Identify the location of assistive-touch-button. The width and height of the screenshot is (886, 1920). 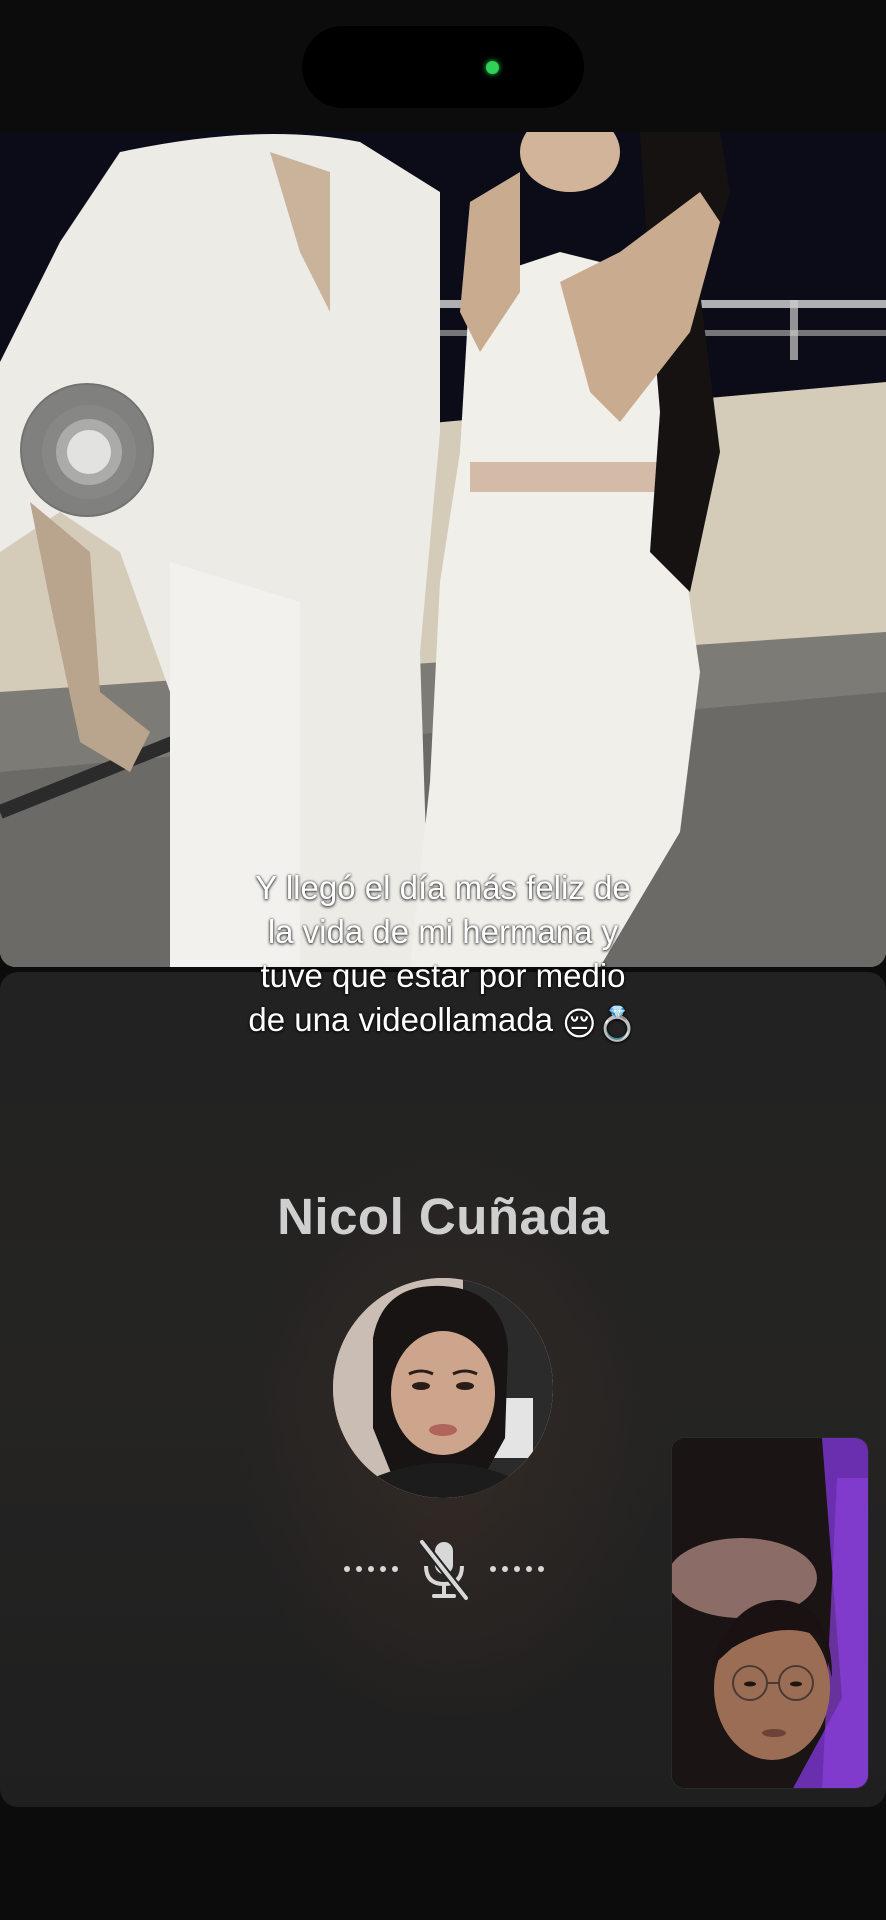
(87, 450).